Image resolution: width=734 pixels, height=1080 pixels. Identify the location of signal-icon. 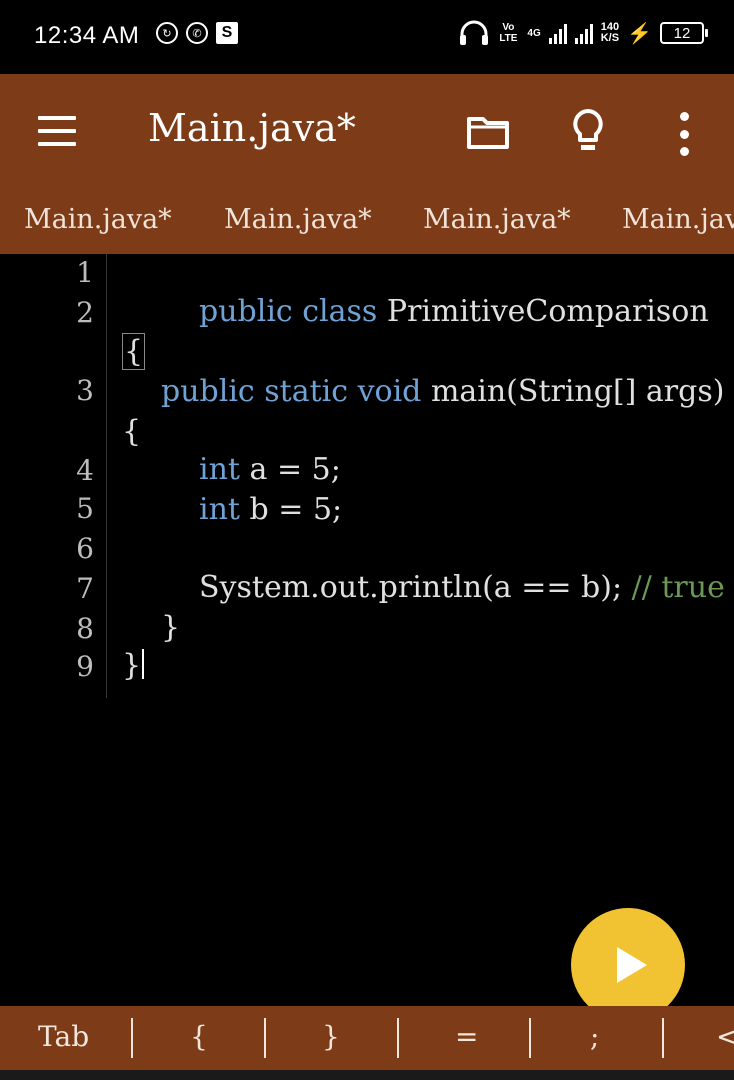
(557, 33).